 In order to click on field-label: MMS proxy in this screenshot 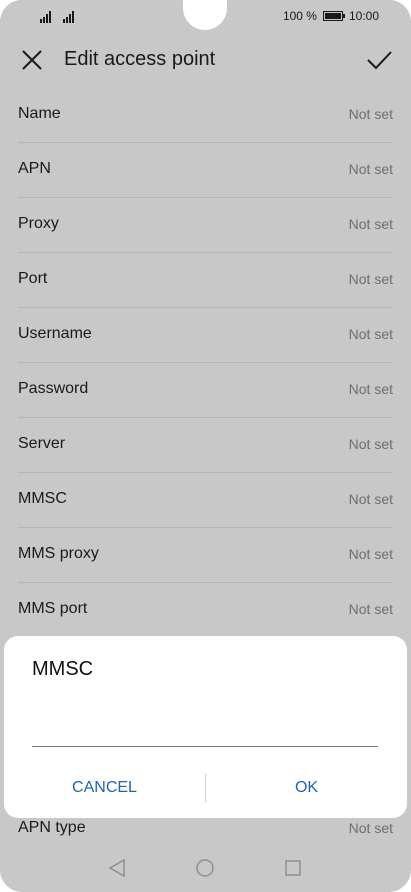, I will do `click(58, 553)`.